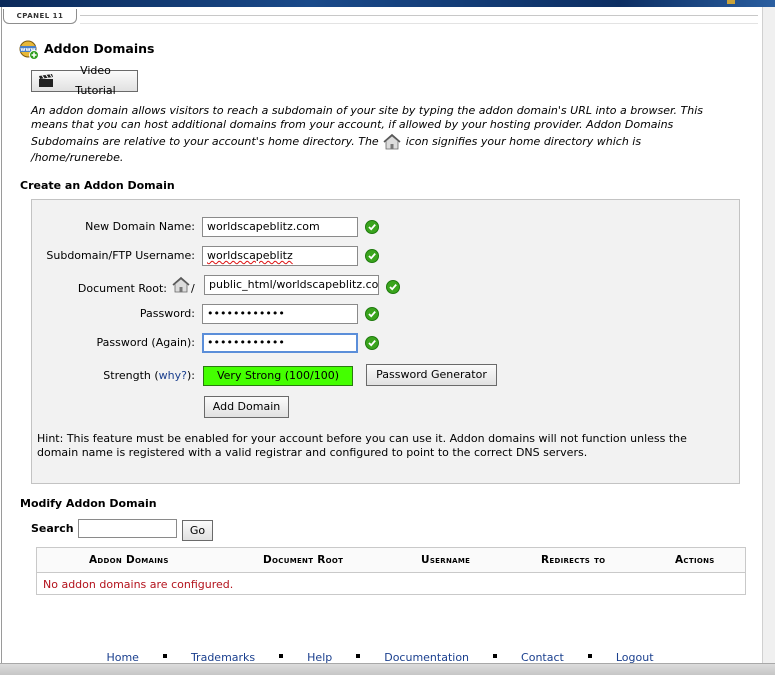  What do you see at coordinates (280, 343) in the screenshot?
I see `password-again-input: ••••••••••••` at bounding box center [280, 343].